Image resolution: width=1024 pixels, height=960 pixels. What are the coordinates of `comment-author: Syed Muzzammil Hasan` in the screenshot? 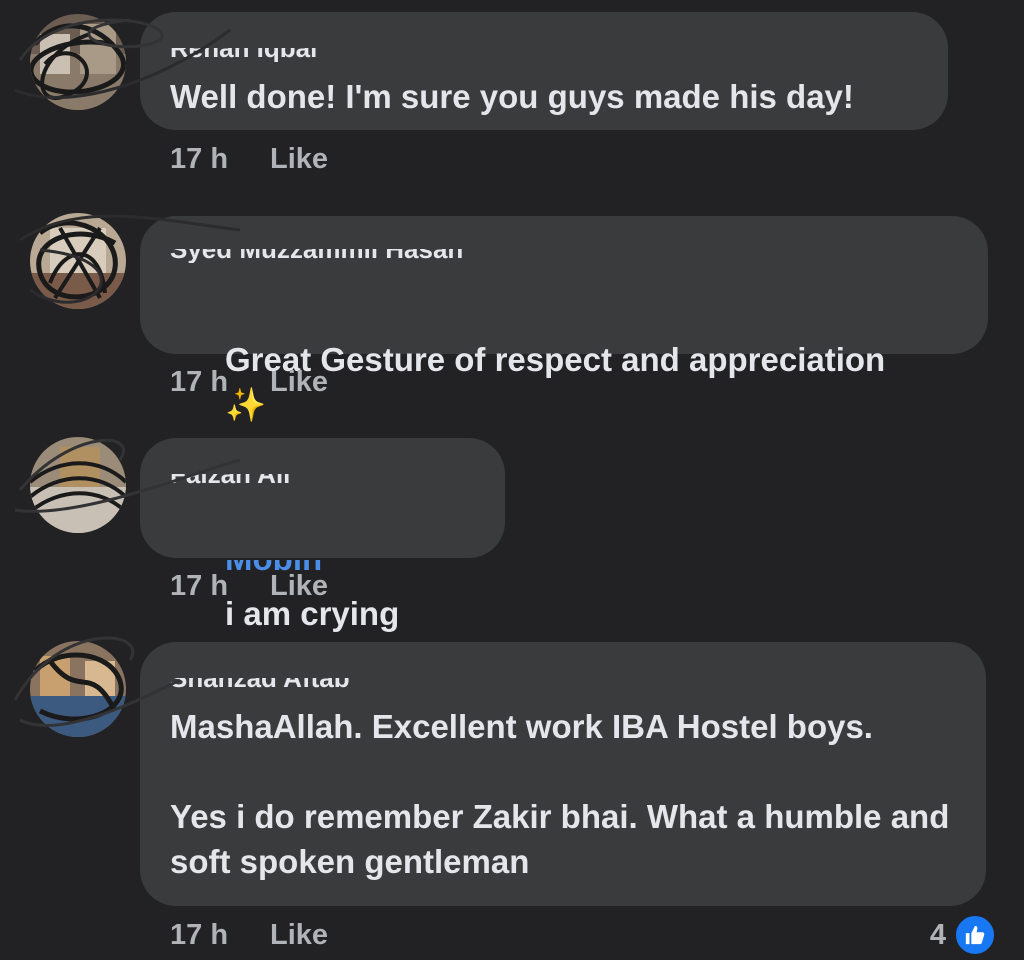 It's located at (316, 256).